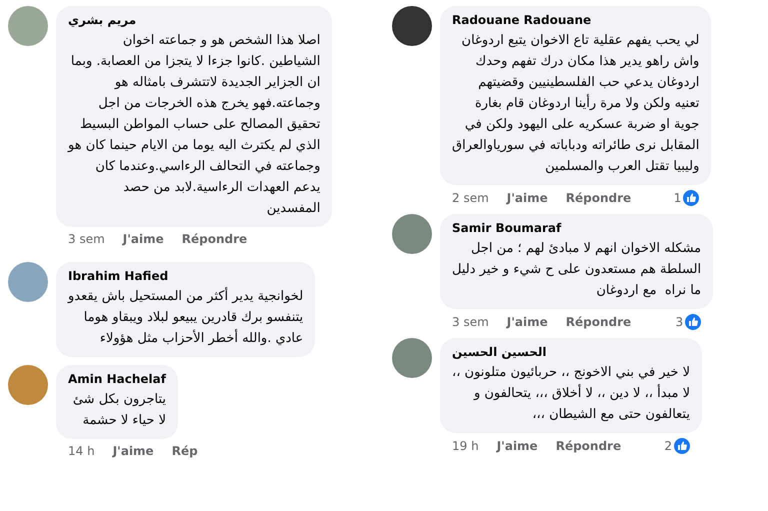 This screenshot has height=511, width=768. What do you see at coordinates (465, 446) in the screenshot?
I see `comment-time: 19 h` at bounding box center [465, 446].